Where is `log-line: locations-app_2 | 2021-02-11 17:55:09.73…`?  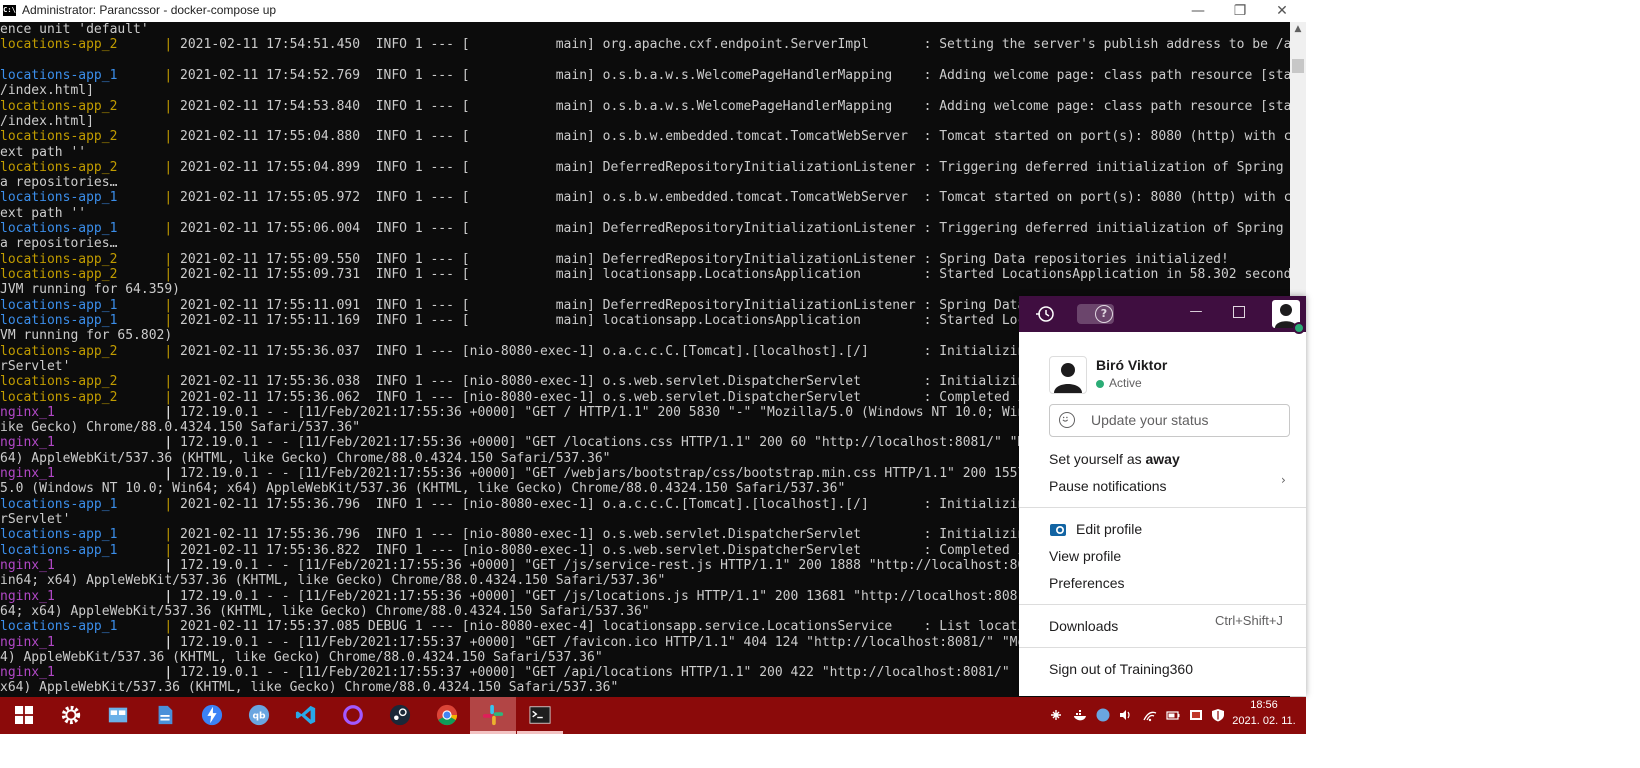 log-line: locations-app_2 | 2021-02-11 17:55:09.73… is located at coordinates (645, 274).